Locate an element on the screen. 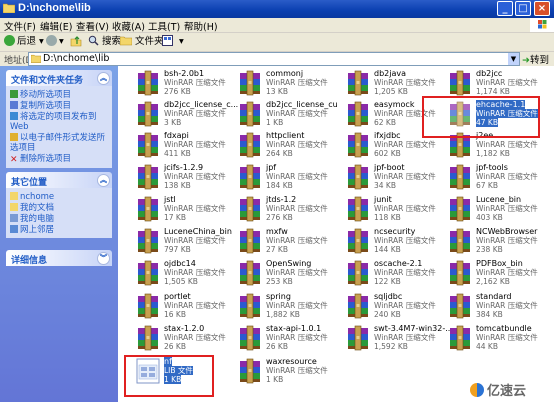  file-item: PDFBox_bin WinRAR 压缩文件 2,162 KB is located at coordinates (488, 274).